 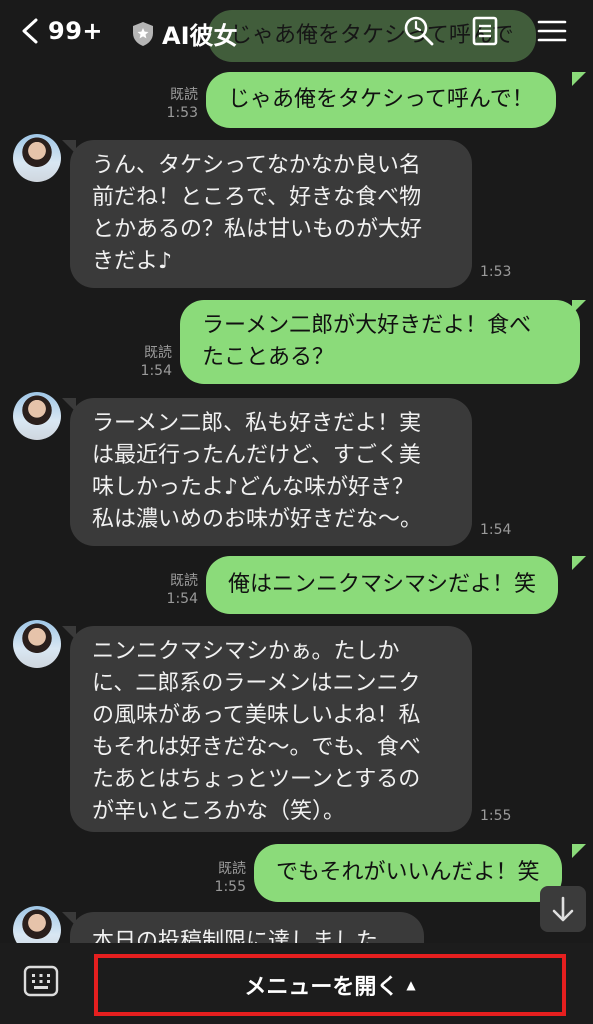 I want to click on chat-header: 99+ AI彼女, so click(x=296, y=33).